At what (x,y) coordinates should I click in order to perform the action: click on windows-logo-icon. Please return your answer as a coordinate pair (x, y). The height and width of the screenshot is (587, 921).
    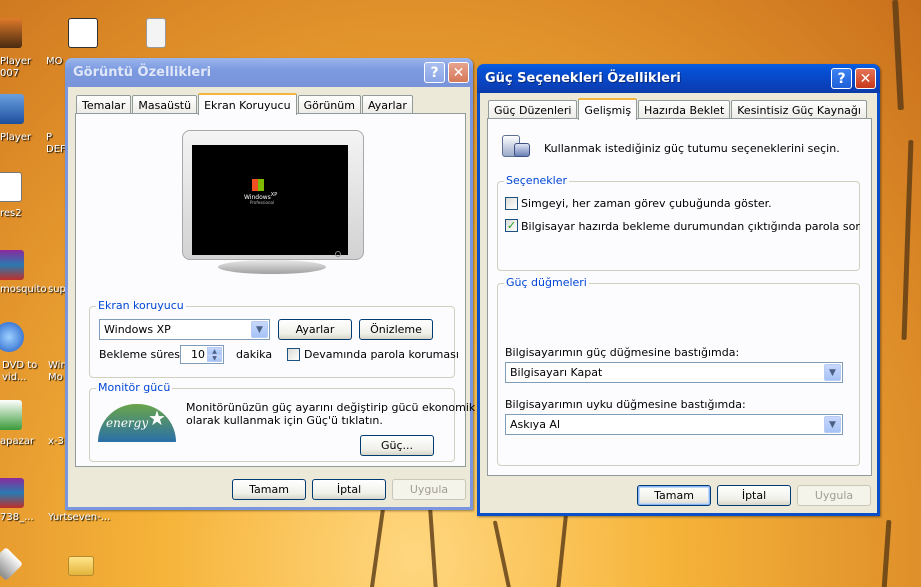
    Looking at the image, I should click on (258, 185).